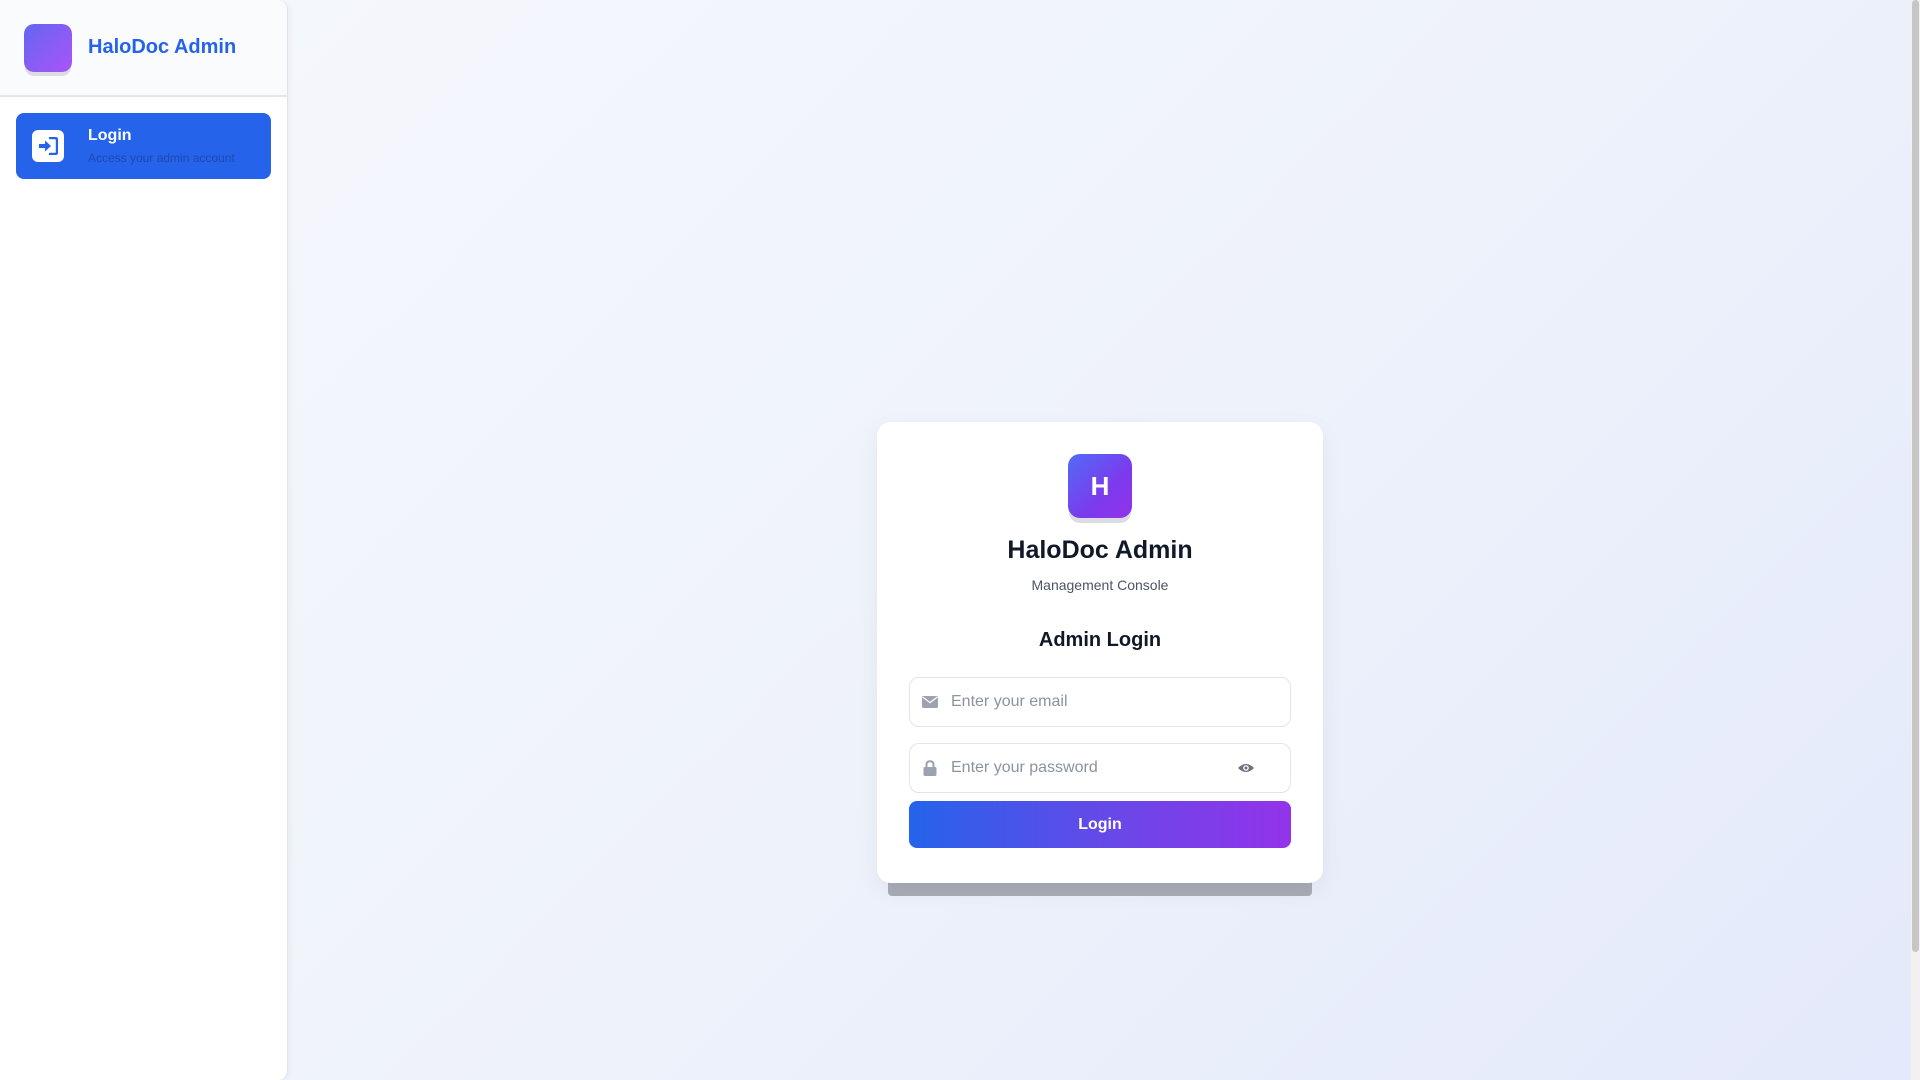 This screenshot has height=1080, width=1920. Describe the element at coordinates (1100, 824) in the screenshot. I see `login-button: Login` at that location.